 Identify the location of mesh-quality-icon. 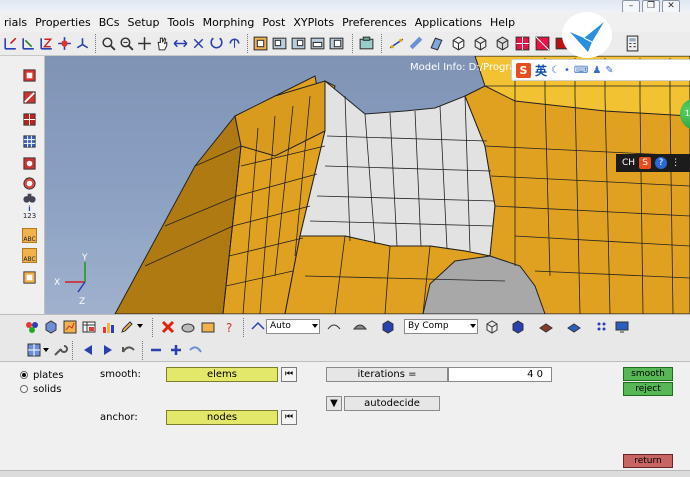
(542, 43).